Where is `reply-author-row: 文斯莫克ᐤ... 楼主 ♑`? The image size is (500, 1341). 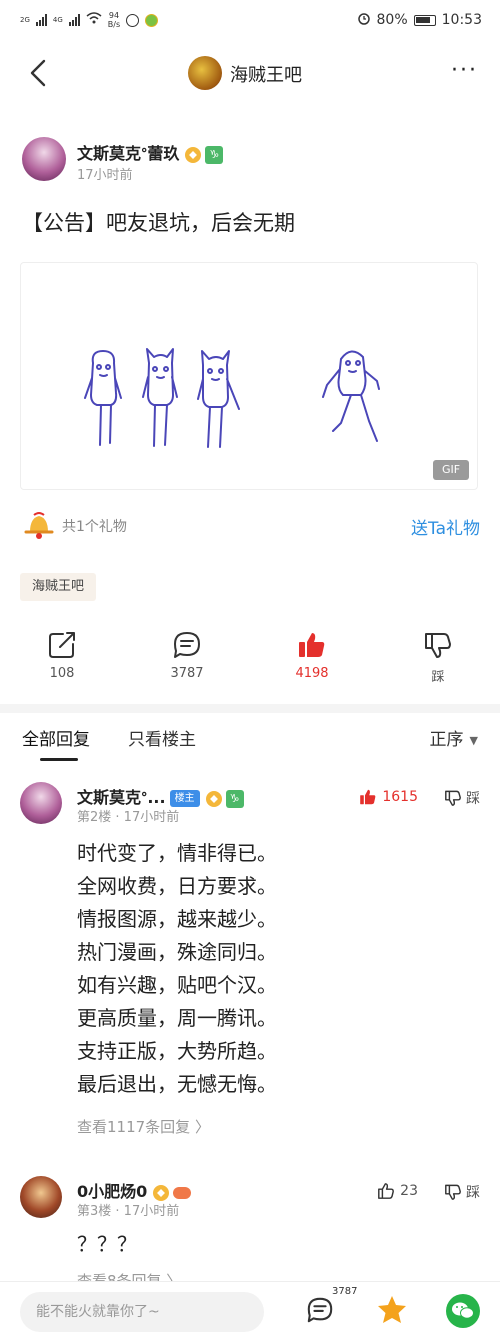
reply-author-row: 文斯莫克ᐤ... 楼主 ♑ is located at coordinates (160, 796).